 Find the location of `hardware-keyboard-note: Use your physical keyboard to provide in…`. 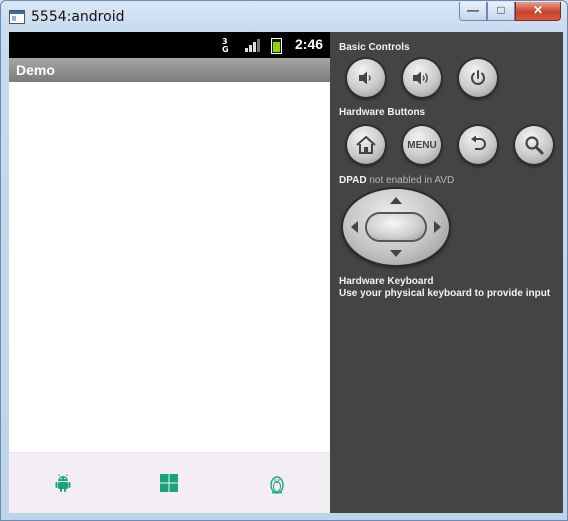

hardware-keyboard-note: Use your physical keyboard to provide in… is located at coordinates (445, 293).